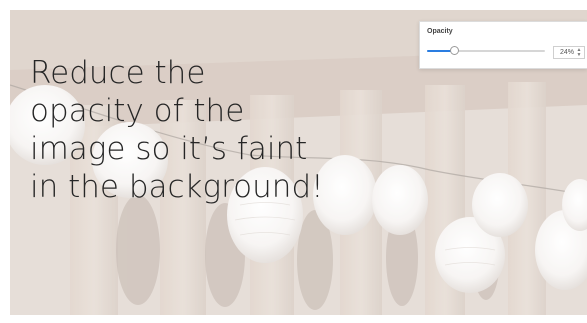 This screenshot has width=587, height=323. What do you see at coordinates (566, 52) in the screenshot?
I see `opacity-value: 24%` at bounding box center [566, 52].